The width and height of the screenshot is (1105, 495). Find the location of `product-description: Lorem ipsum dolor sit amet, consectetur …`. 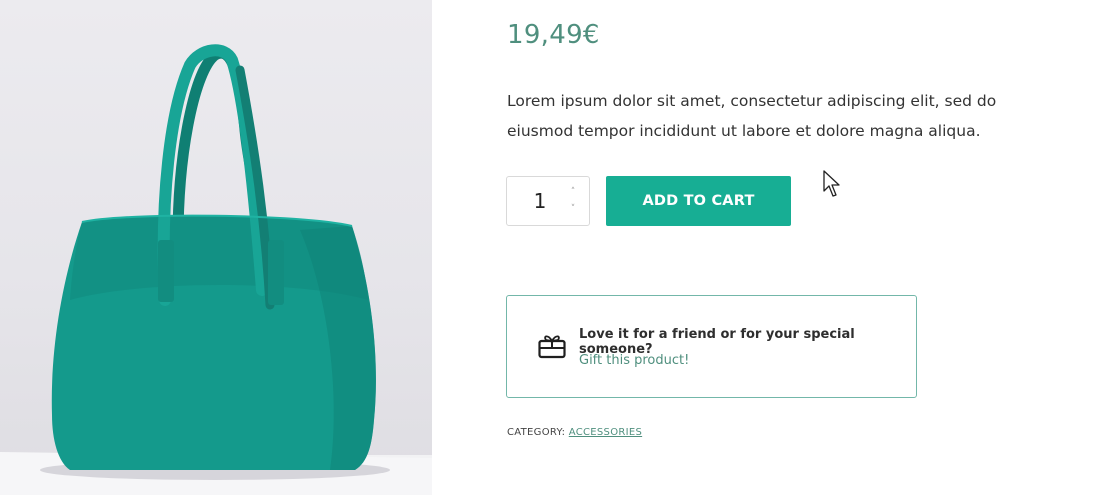

product-description: Lorem ipsum dolor sit amet, consectetur … is located at coordinates (752, 116).